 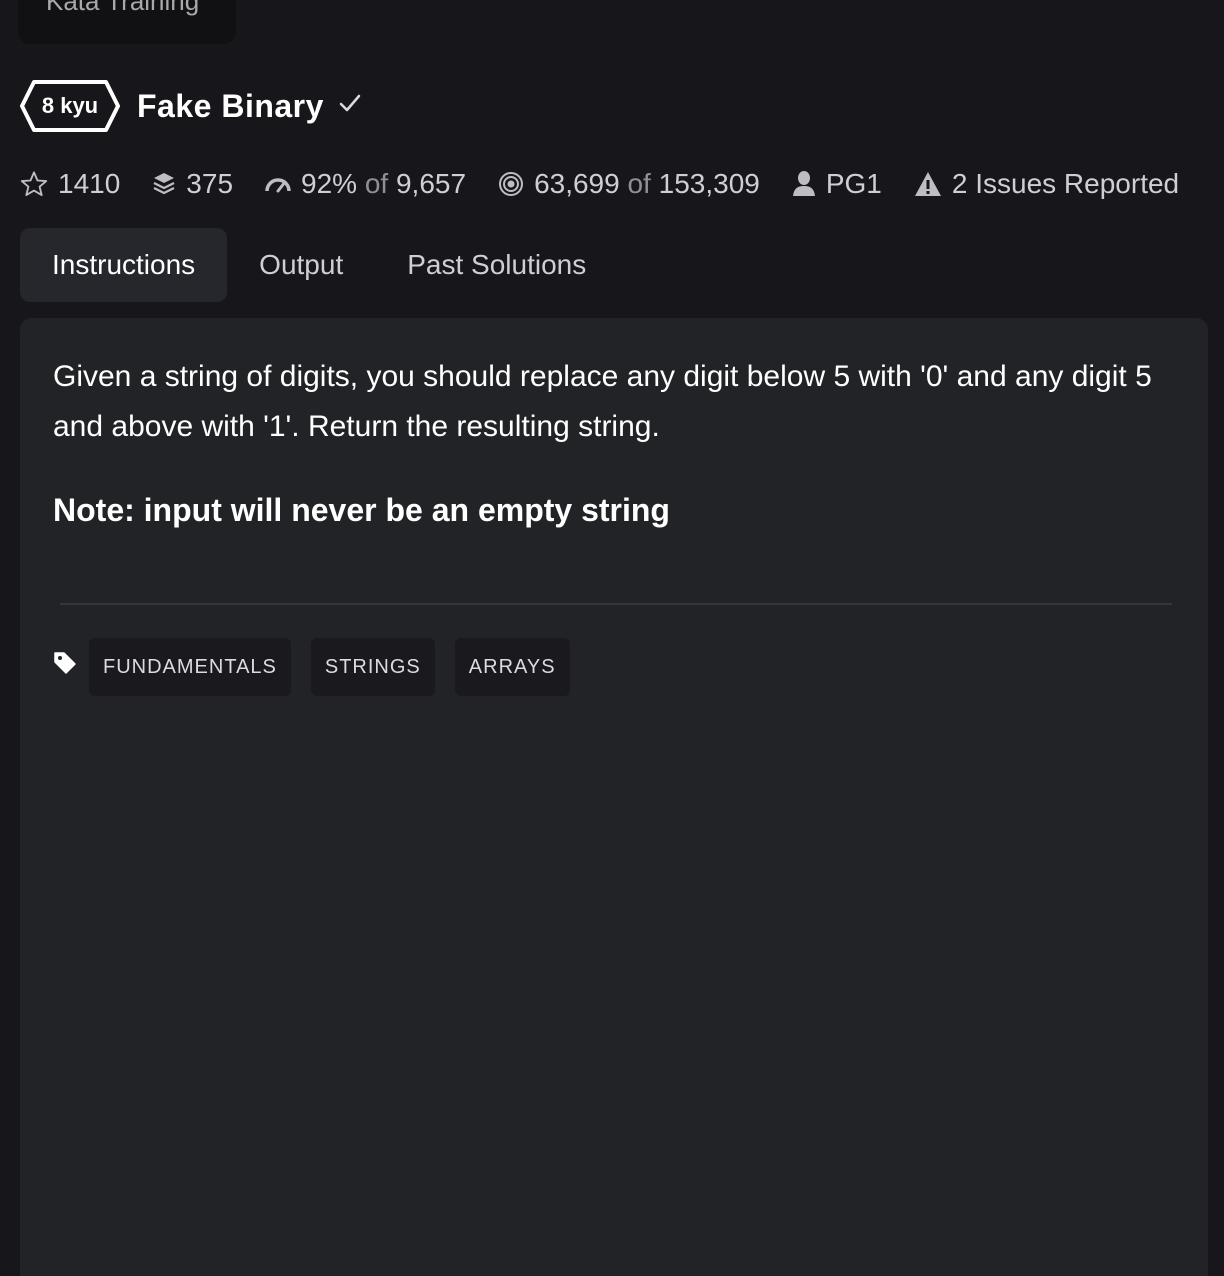 I want to click on kata-title-row: 8 kyu Fake Binary, so click(x=191, y=106).